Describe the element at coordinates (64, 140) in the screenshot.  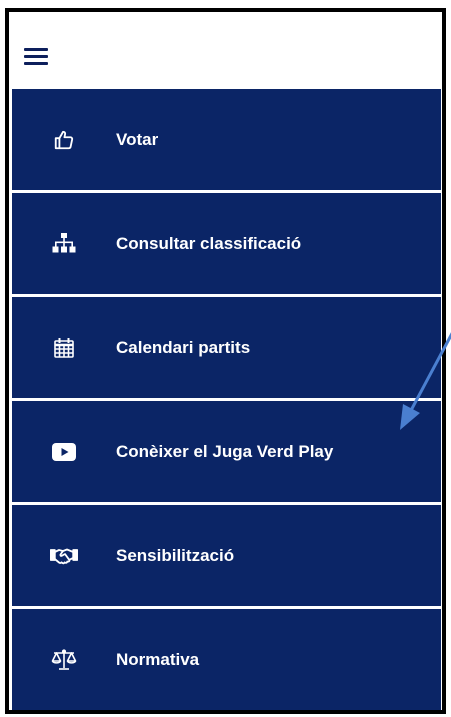
I see `thumbs-up-icon` at that location.